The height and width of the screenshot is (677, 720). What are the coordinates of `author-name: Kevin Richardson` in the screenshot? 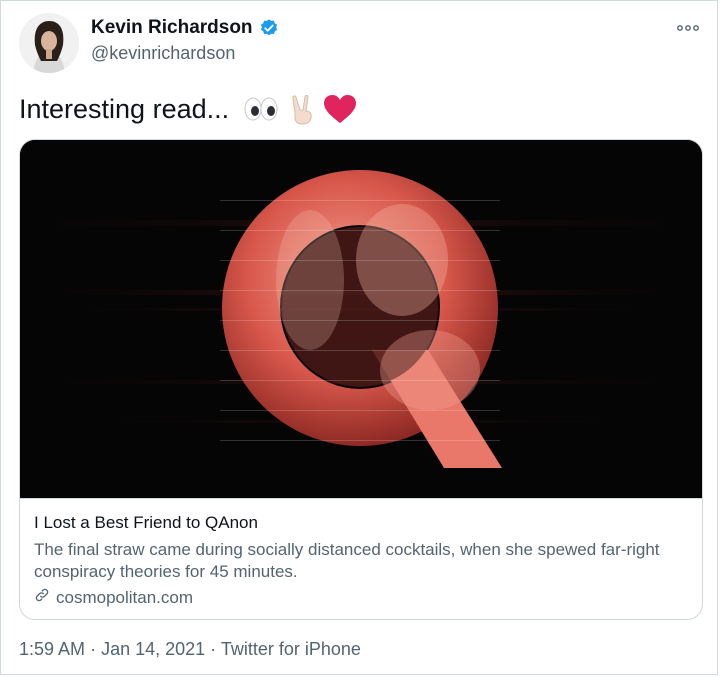 It's located at (172, 28).